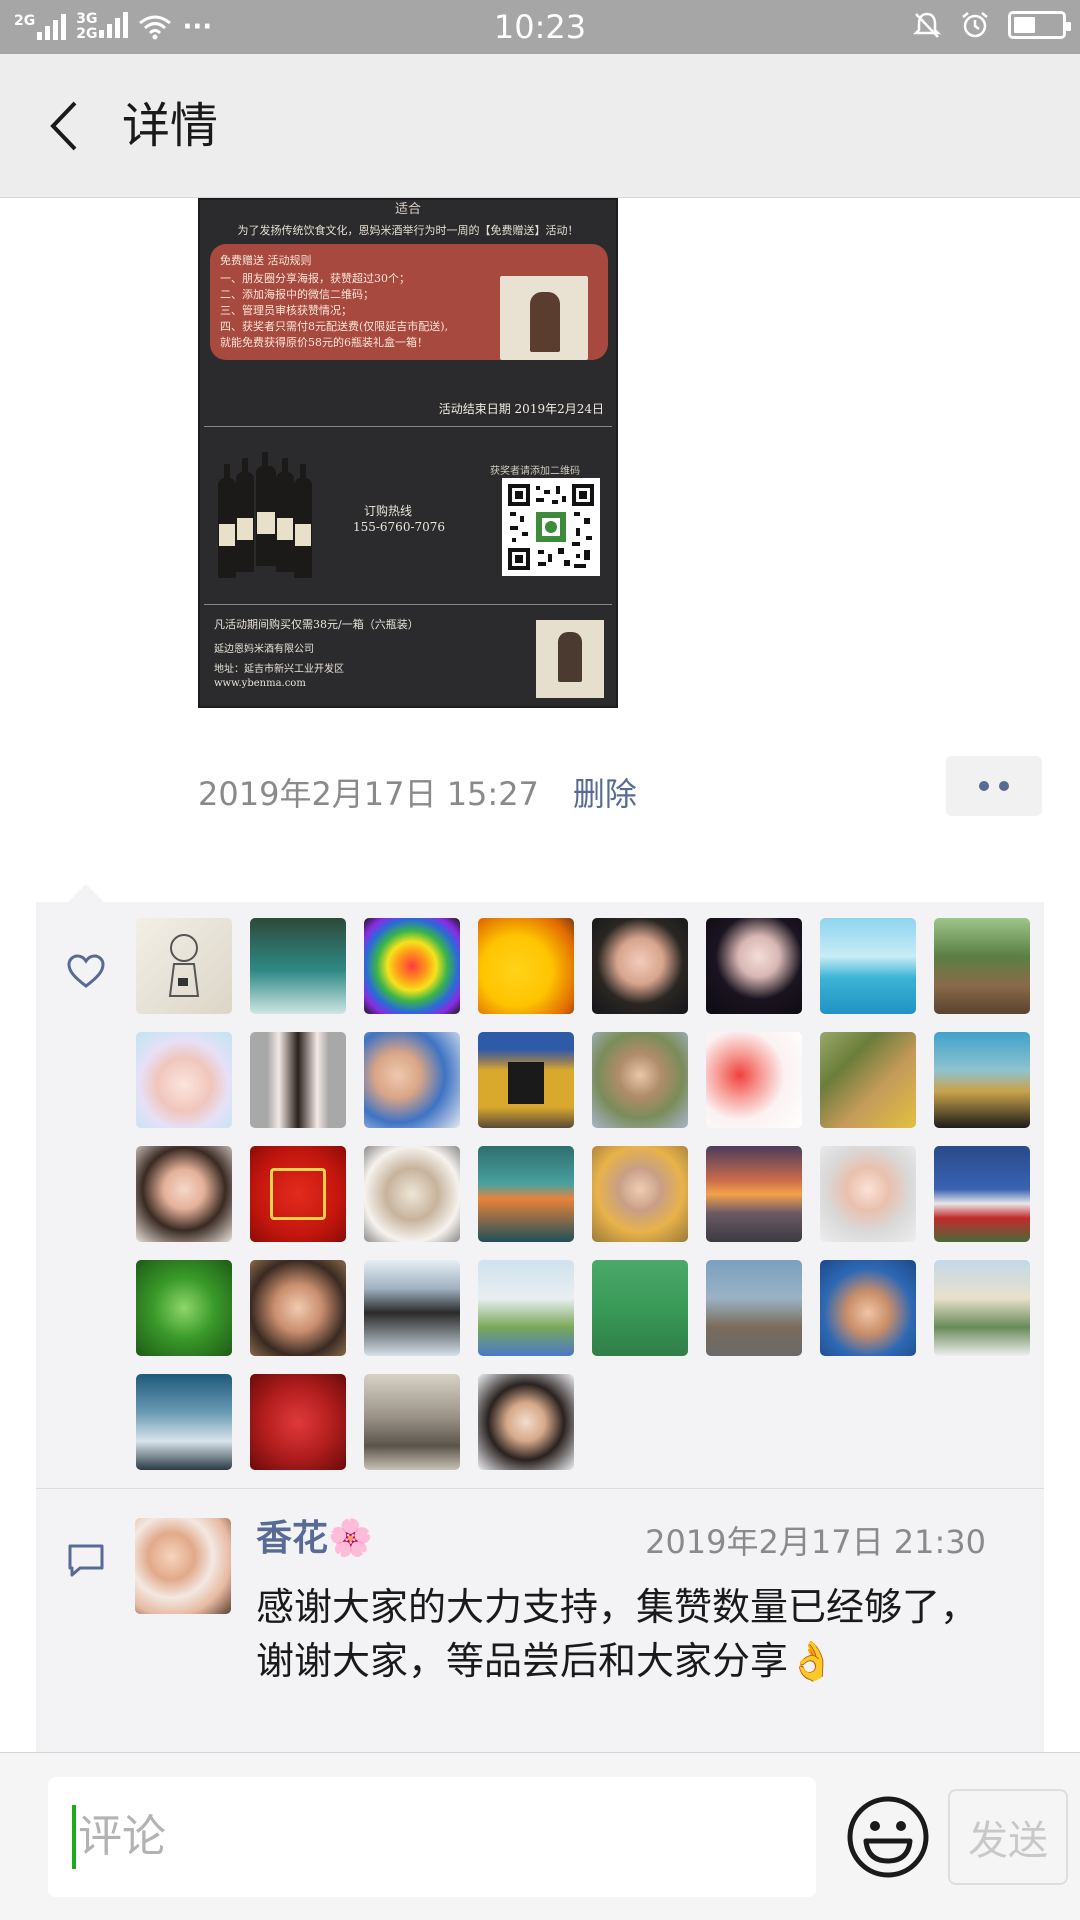  What do you see at coordinates (122, 1836) in the screenshot?
I see `comment-placeholder: 评论` at bounding box center [122, 1836].